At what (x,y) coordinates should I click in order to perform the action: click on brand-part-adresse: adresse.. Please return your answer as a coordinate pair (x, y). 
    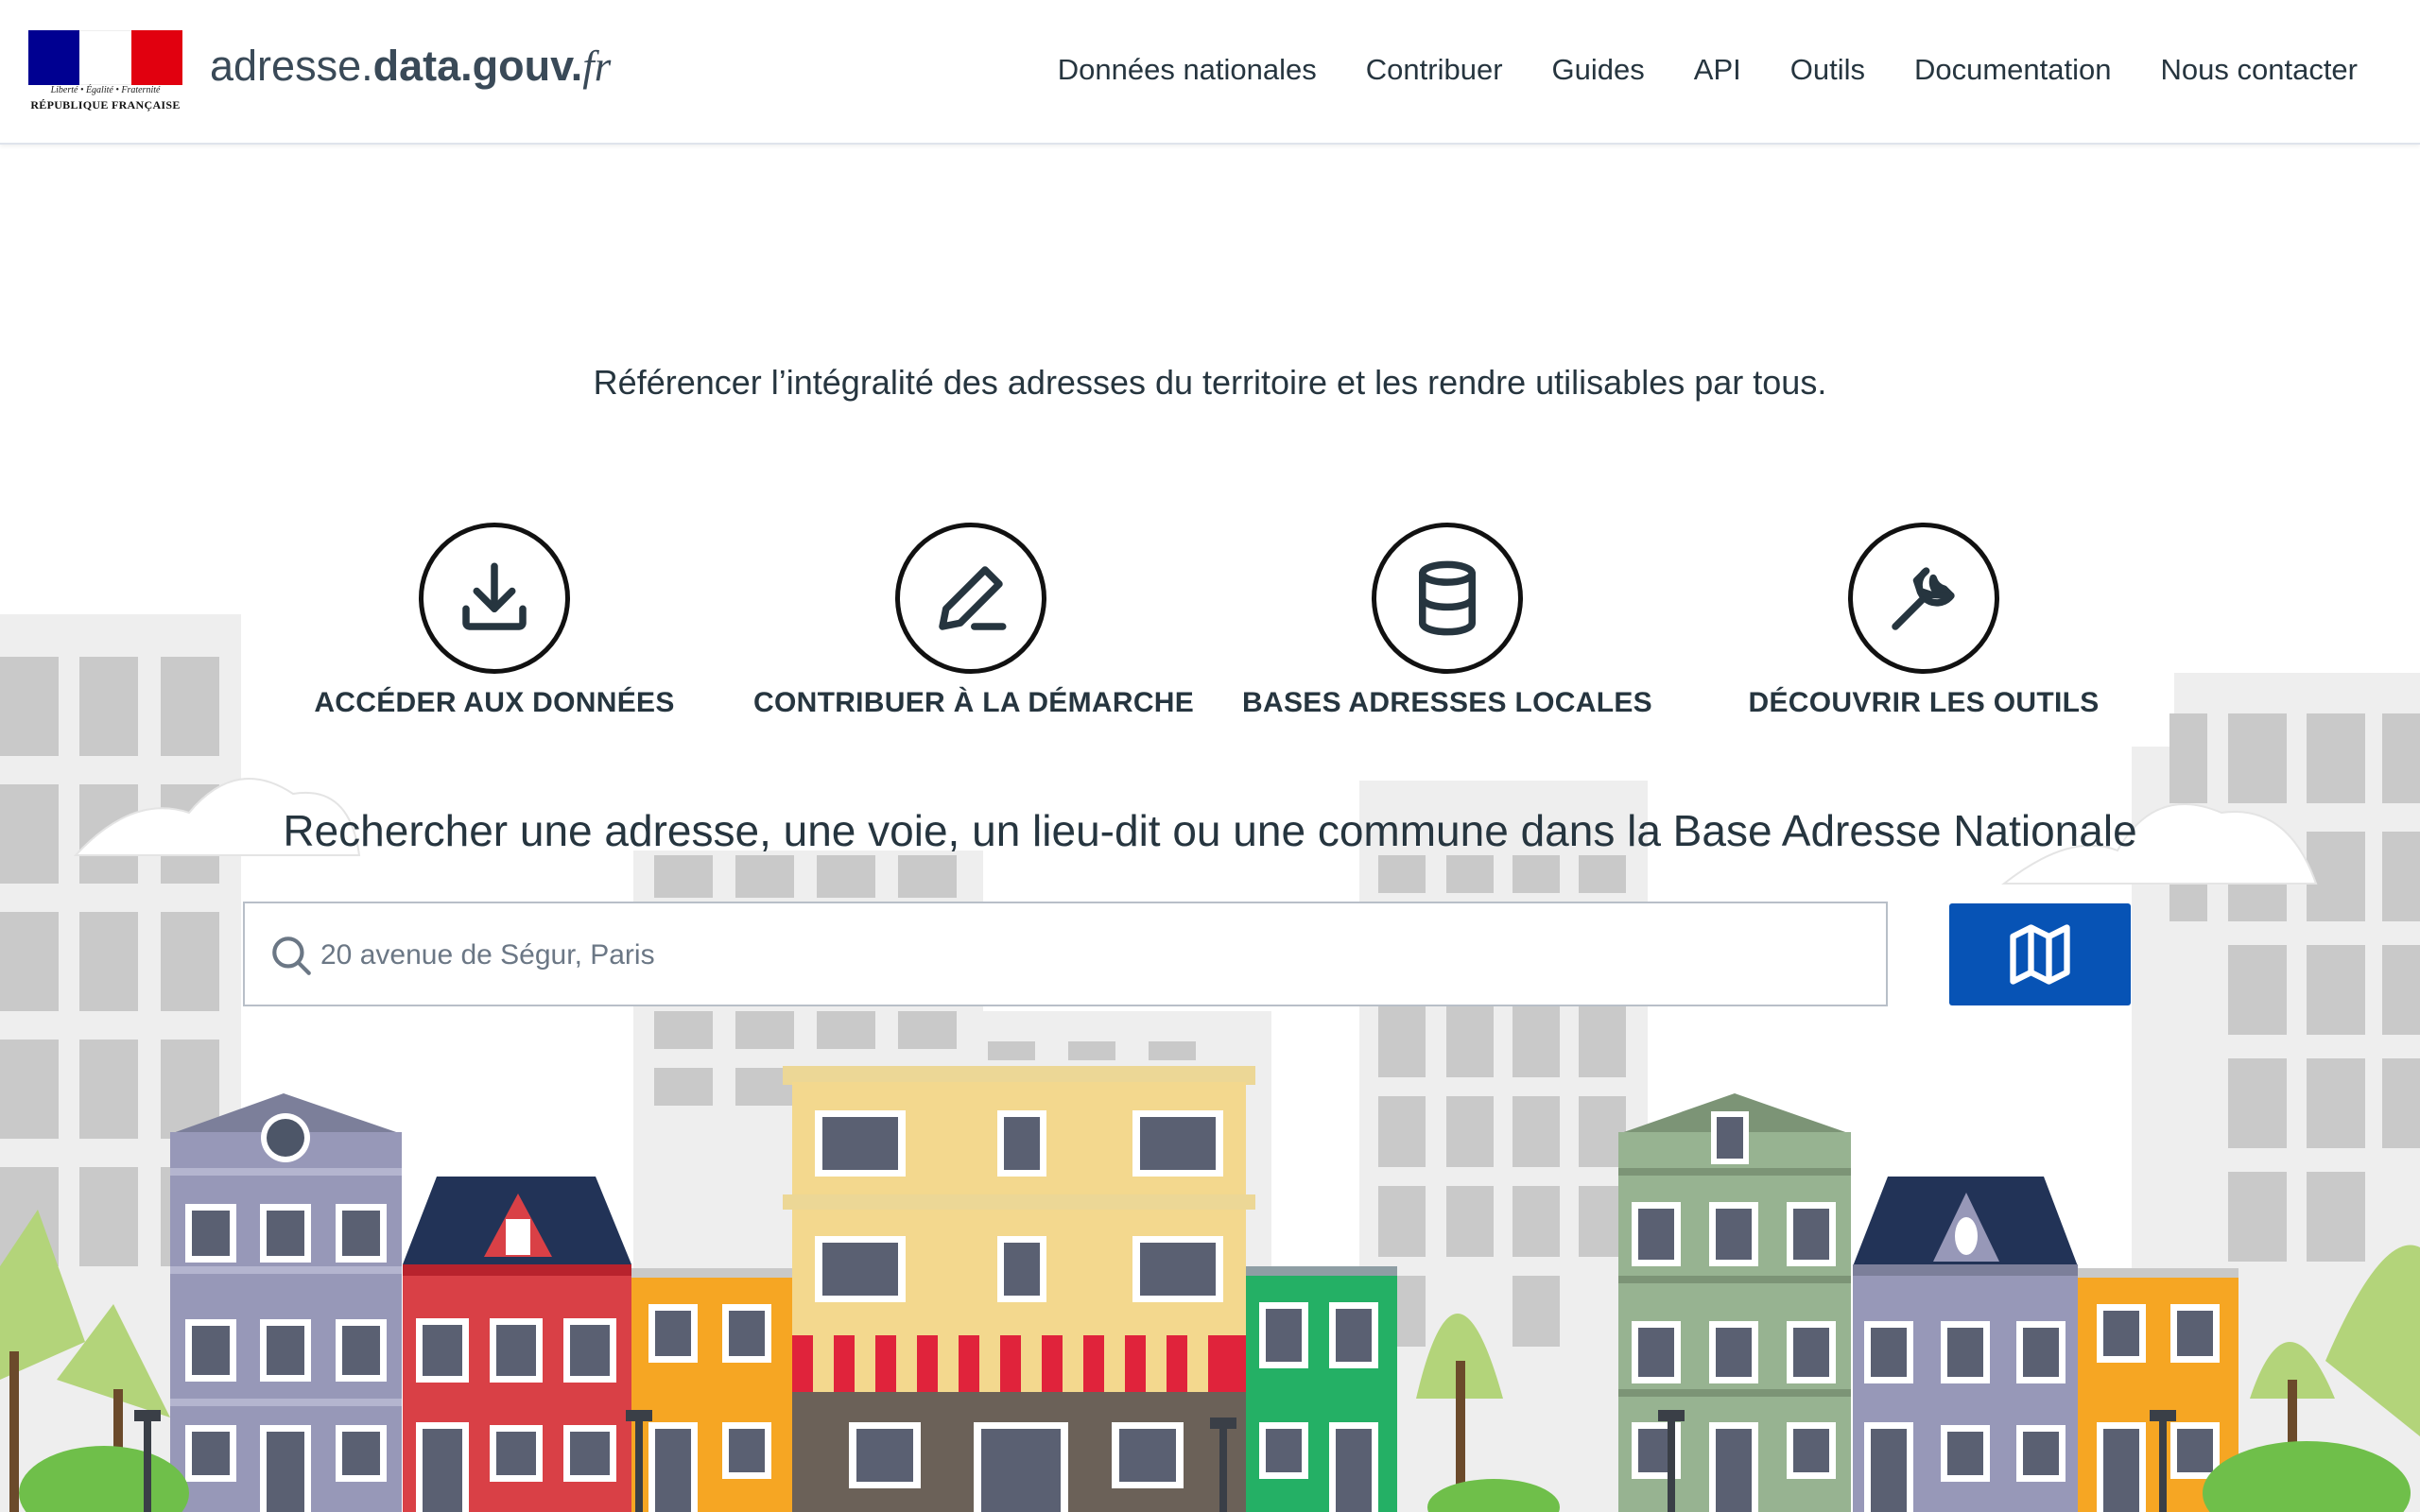
    Looking at the image, I should click on (291, 66).